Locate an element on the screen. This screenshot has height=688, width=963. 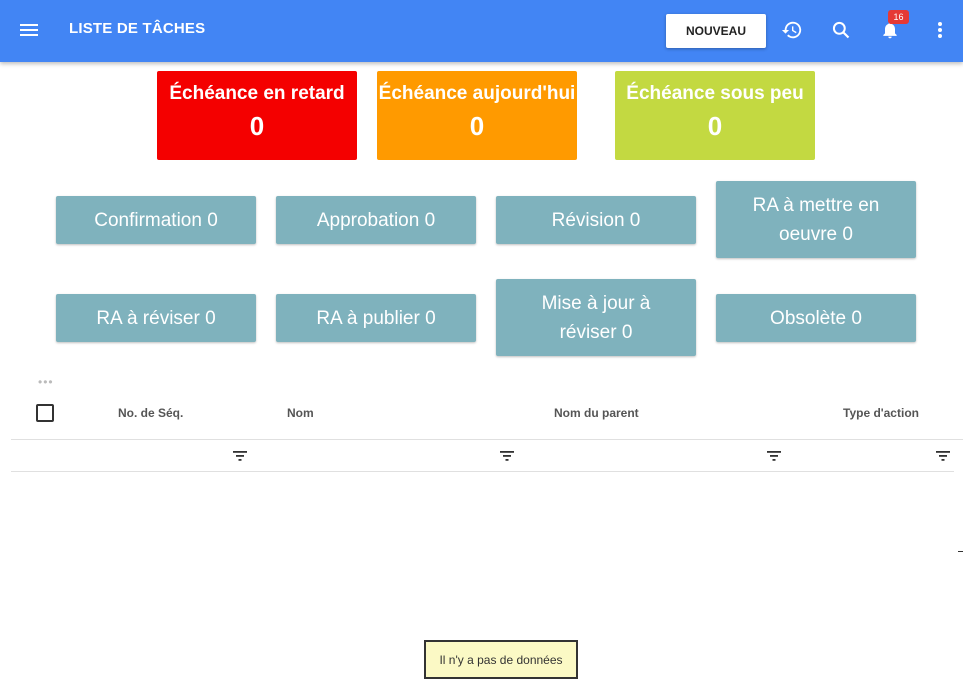
task-button-label: Approbation 0 is located at coordinates (376, 220).